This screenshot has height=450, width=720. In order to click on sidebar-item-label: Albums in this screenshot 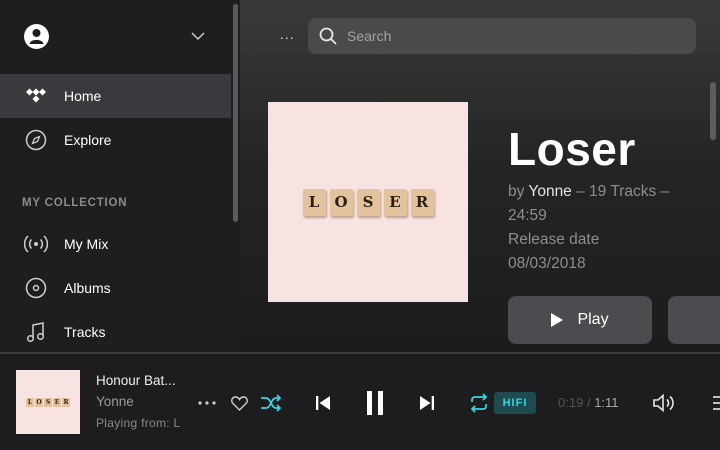, I will do `click(87, 288)`.